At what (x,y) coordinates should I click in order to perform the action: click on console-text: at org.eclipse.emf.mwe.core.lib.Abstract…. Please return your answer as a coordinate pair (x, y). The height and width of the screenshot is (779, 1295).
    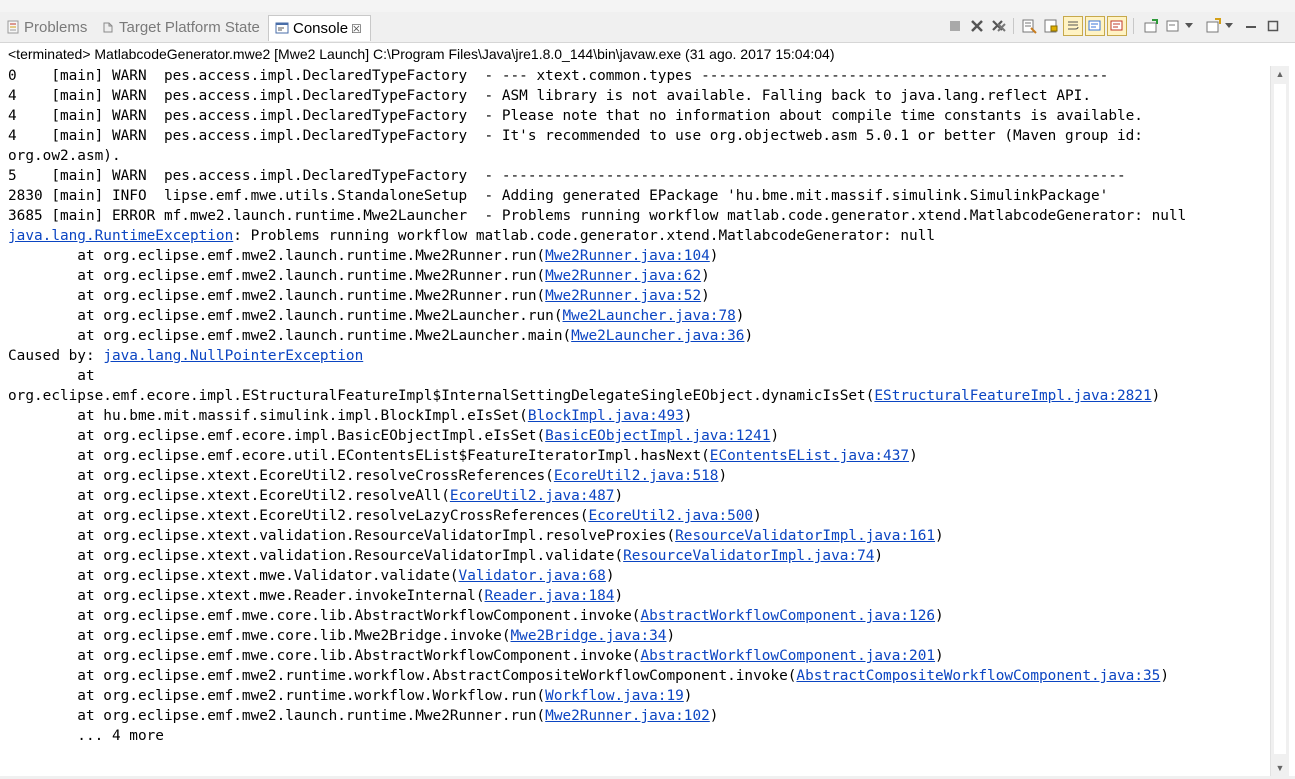
    Looking at the image, I should click on (324, 656).